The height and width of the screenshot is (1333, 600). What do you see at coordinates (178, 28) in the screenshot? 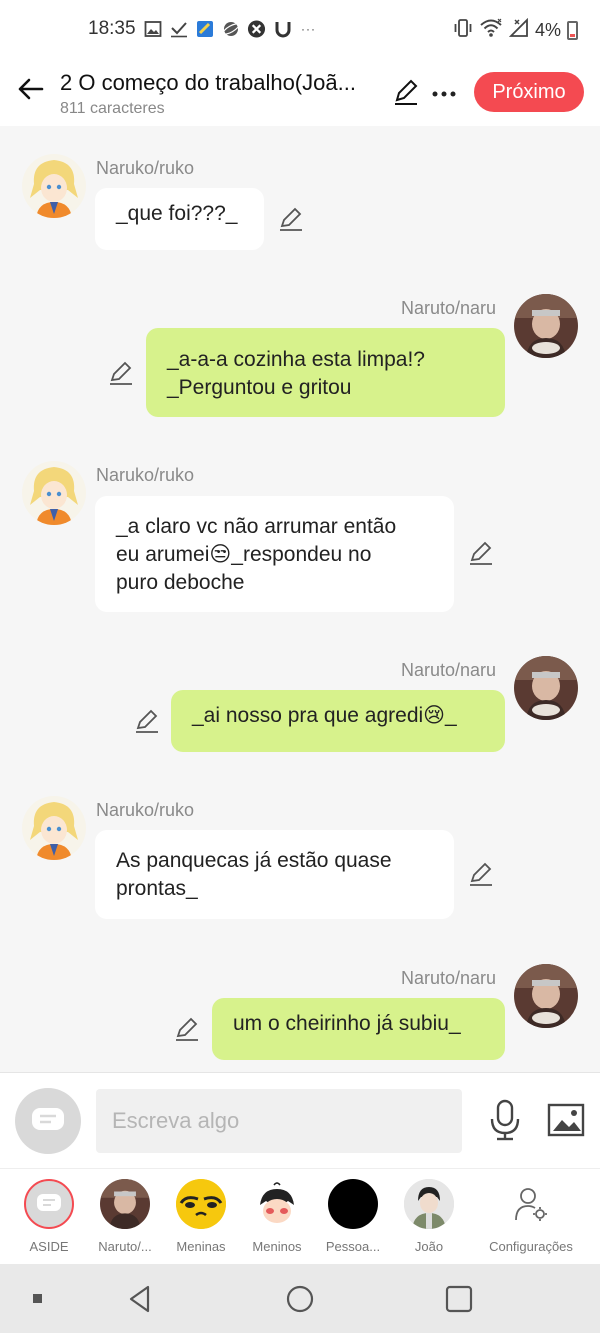
I see `check-icon` at bounding box center [178, 28].